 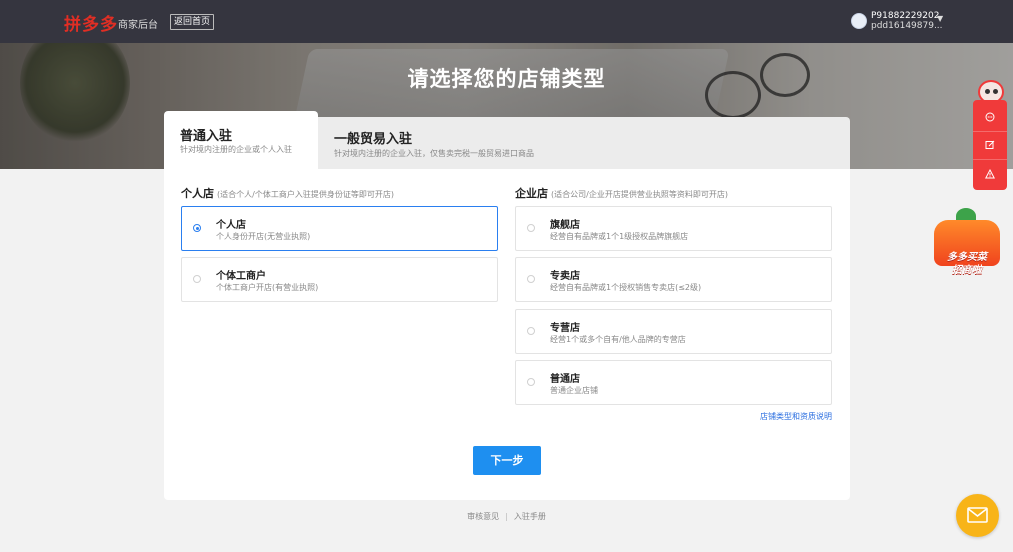 What do you see at coordinates (434, 153) in the screenshot?
I see `tab-desc: 针对境内注册的企业入驻，仅售卖完税一般贸易进口商品` at bounding box center [434, 153].